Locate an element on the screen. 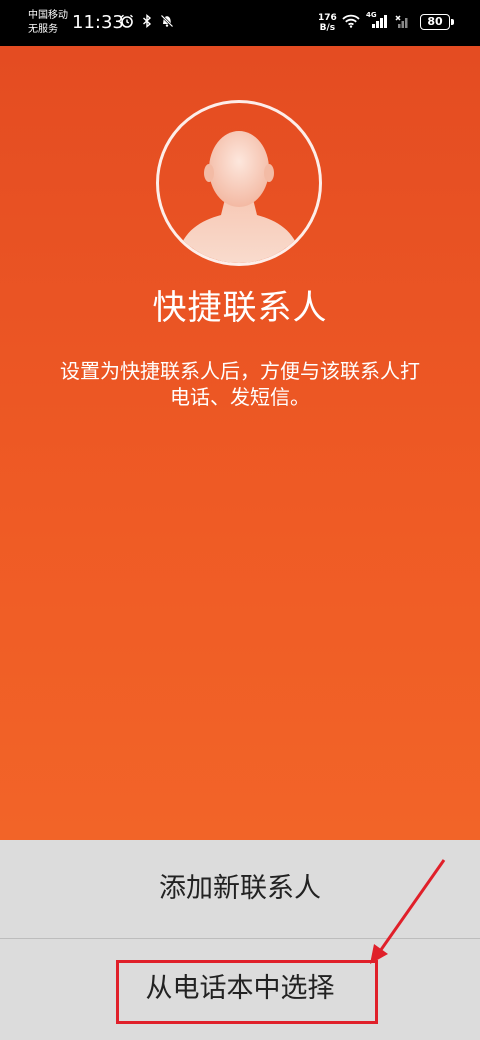 Image resolution: width=480 pixels, height=1040 pixels. signal-icon is located at coordinates (379, 21).